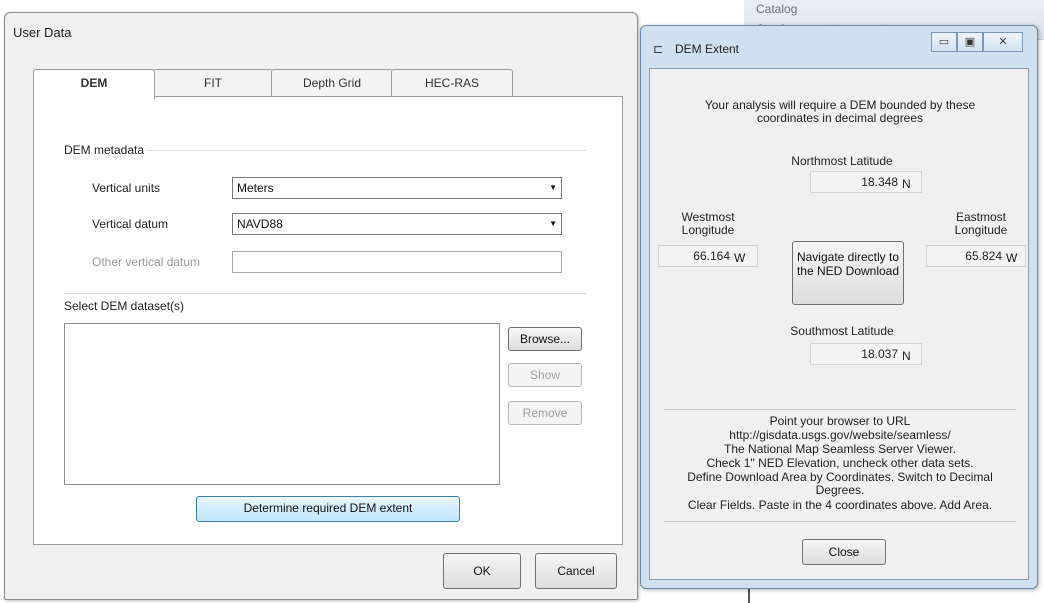  What do you see at coordinates (545, 413) in the screenshot?
I see `remove-button: Remove` at bounding box center [545, 413].